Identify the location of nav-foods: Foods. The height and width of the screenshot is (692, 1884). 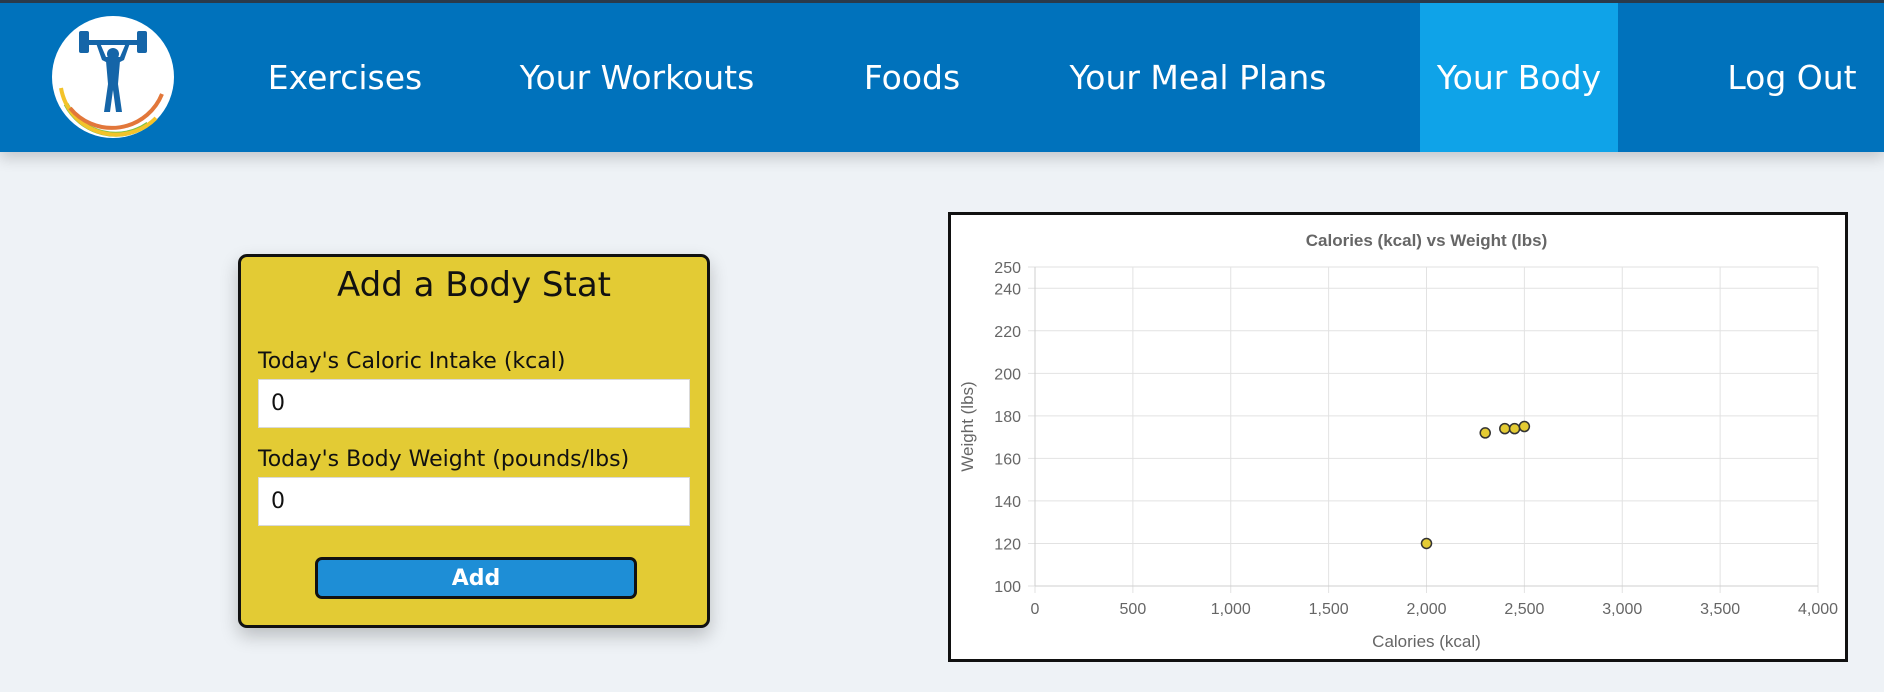
(912, 77).